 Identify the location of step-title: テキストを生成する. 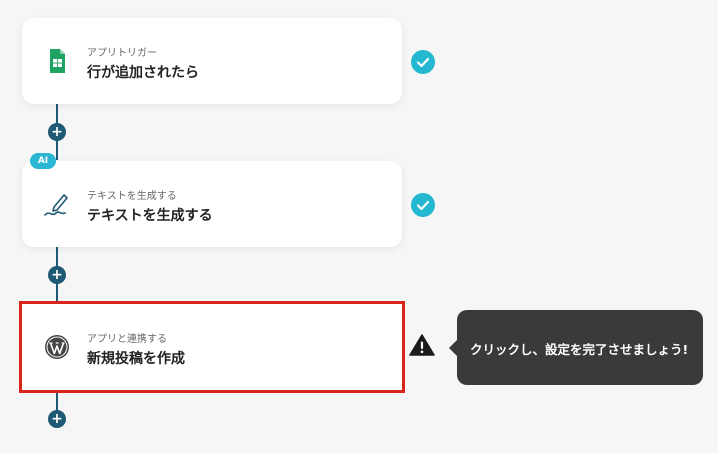
(150, 216).